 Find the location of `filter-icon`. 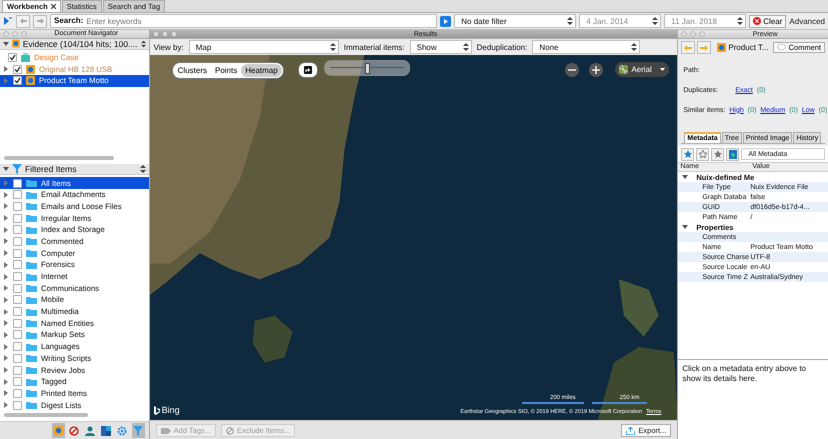

filter-icon is located at coordinates (17, 169).